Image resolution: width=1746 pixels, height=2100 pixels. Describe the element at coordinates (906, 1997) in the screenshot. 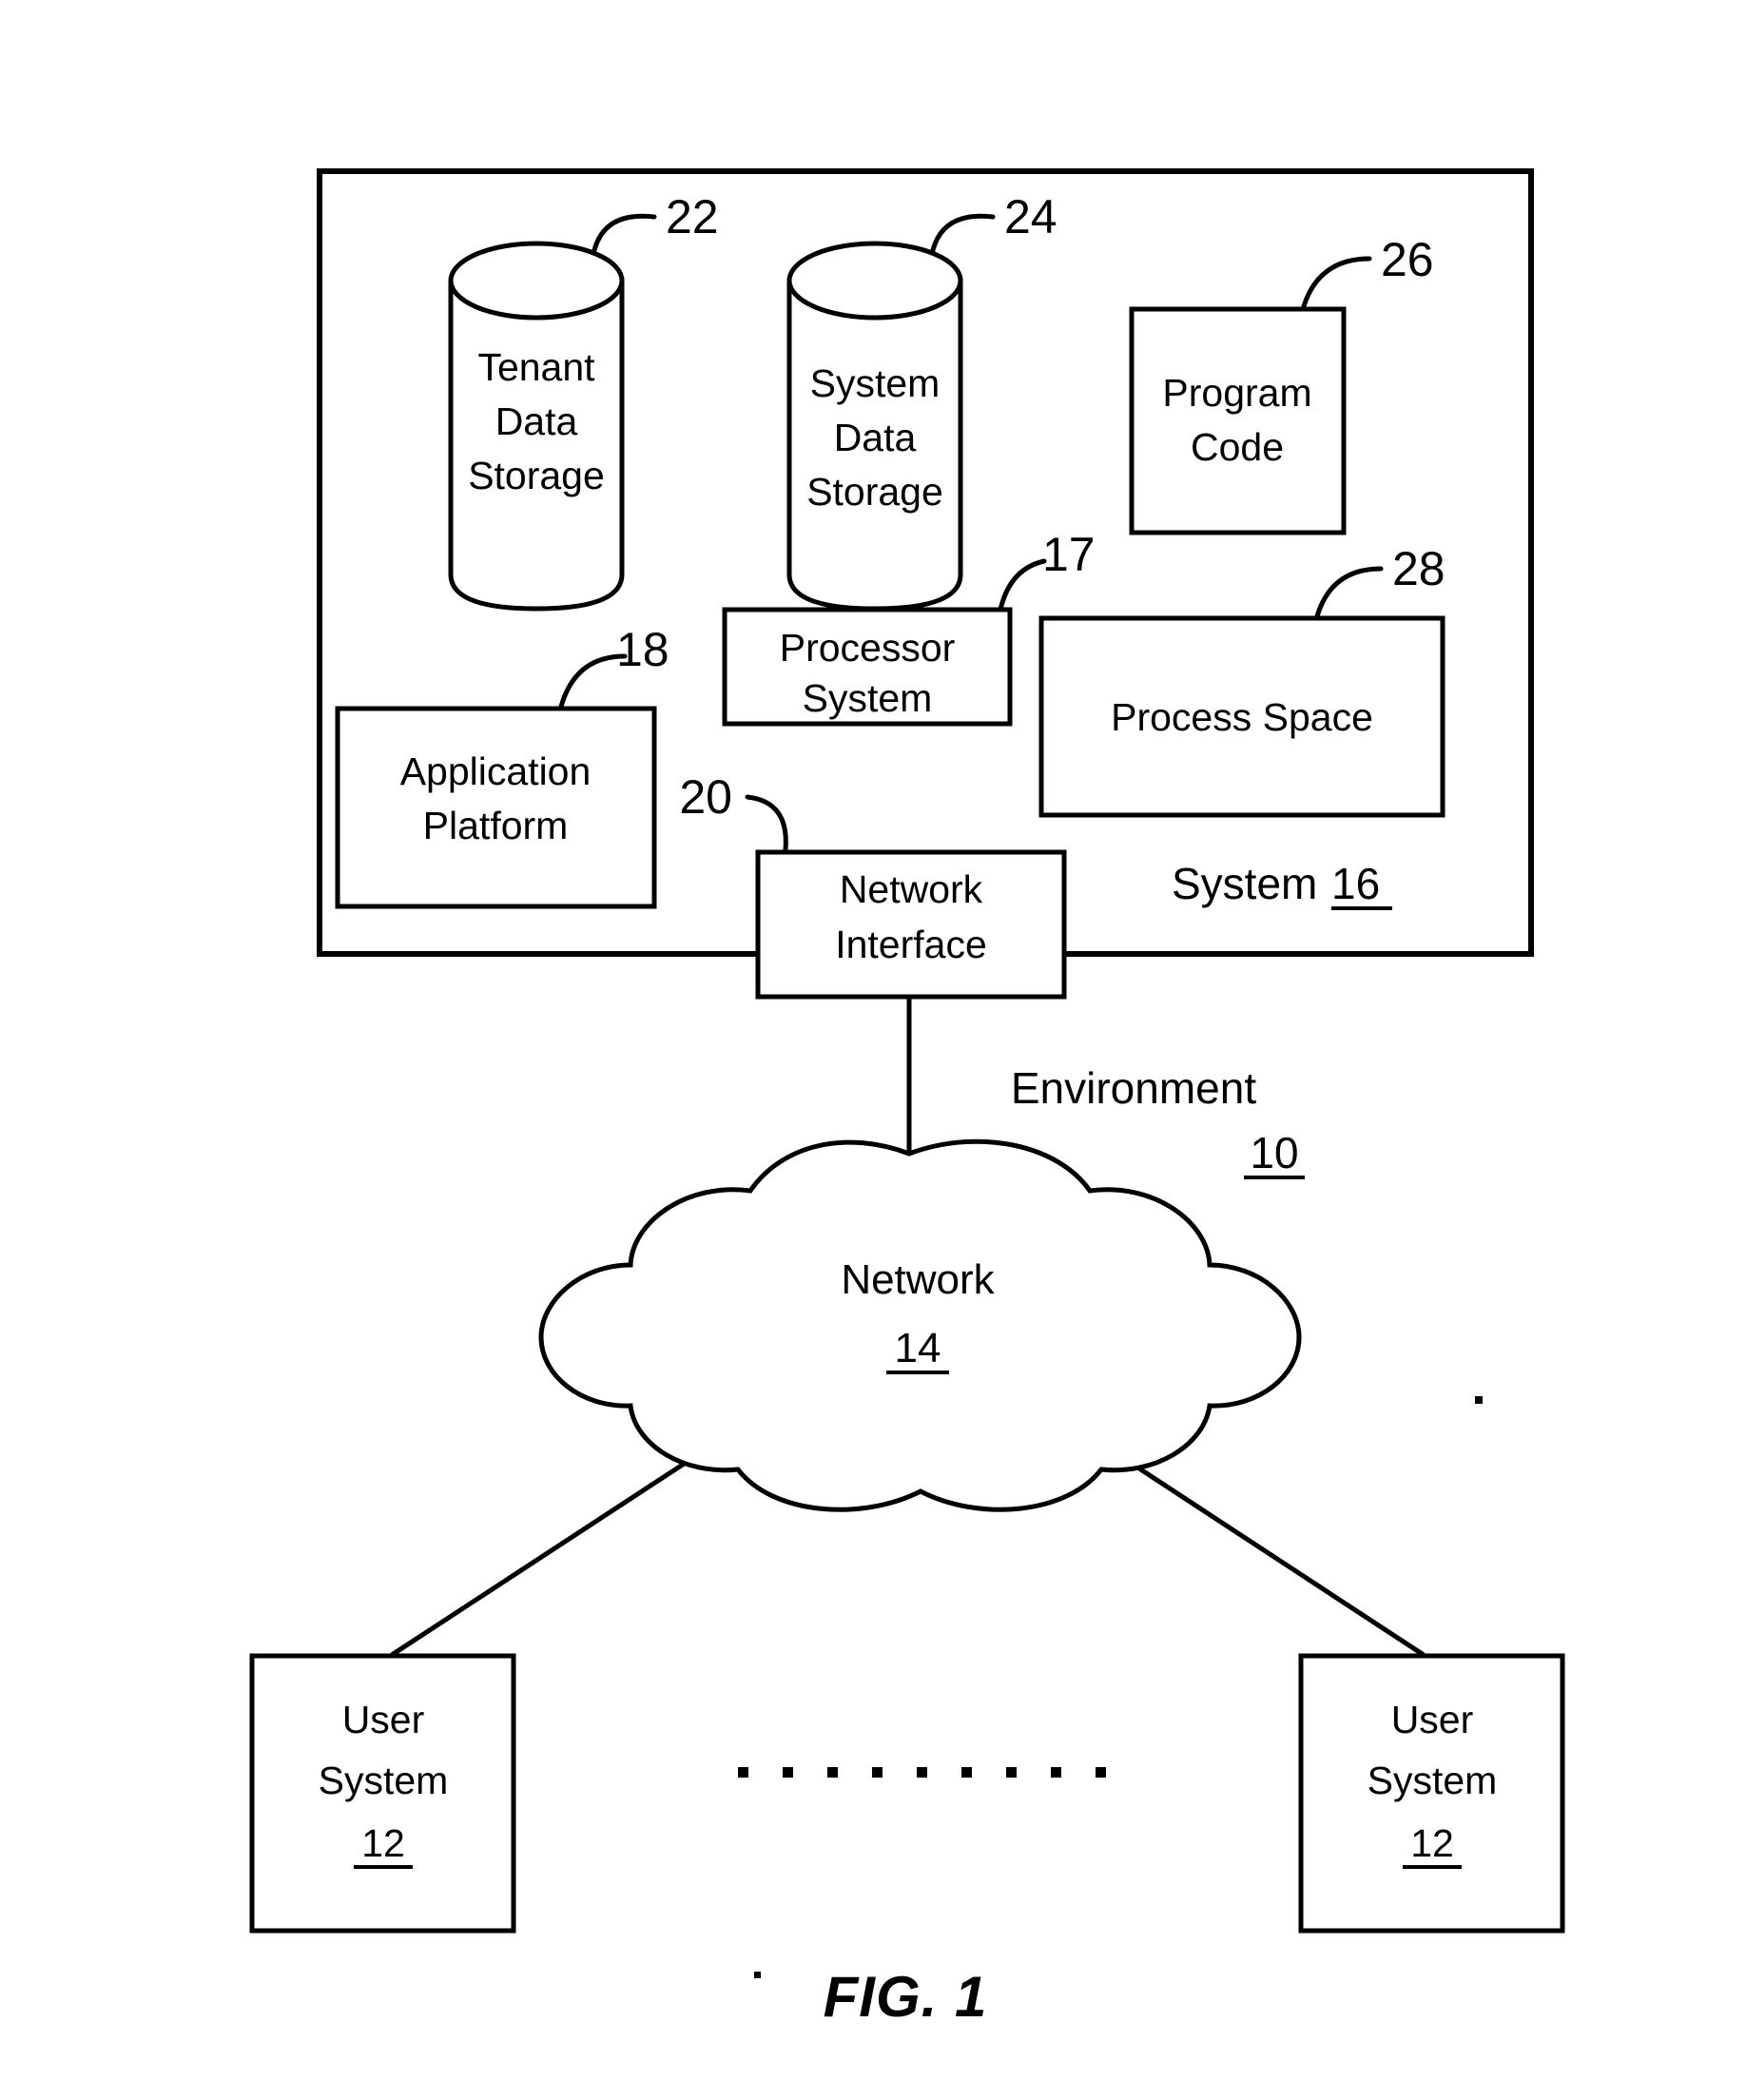

I see `figure-caption: FIG. 1` at that location.